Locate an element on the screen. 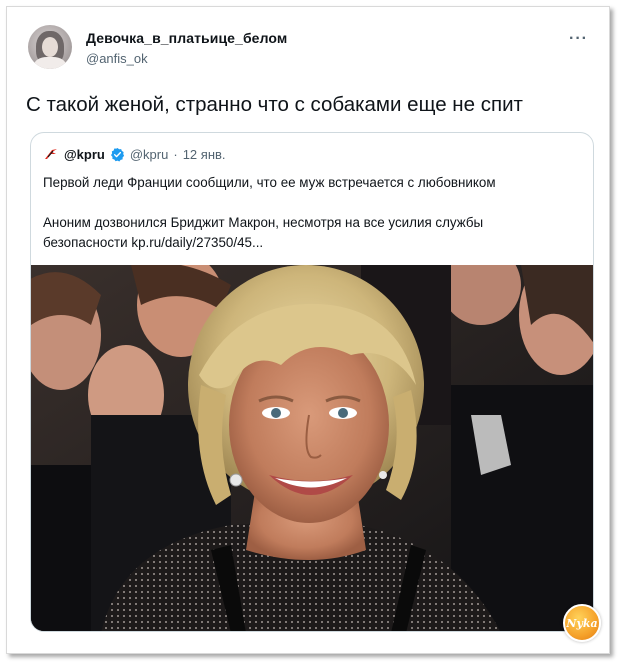 The width and height of the screenshot is (621, 665). quoted-author-name: @kpru is located at coordinates (84, 154).